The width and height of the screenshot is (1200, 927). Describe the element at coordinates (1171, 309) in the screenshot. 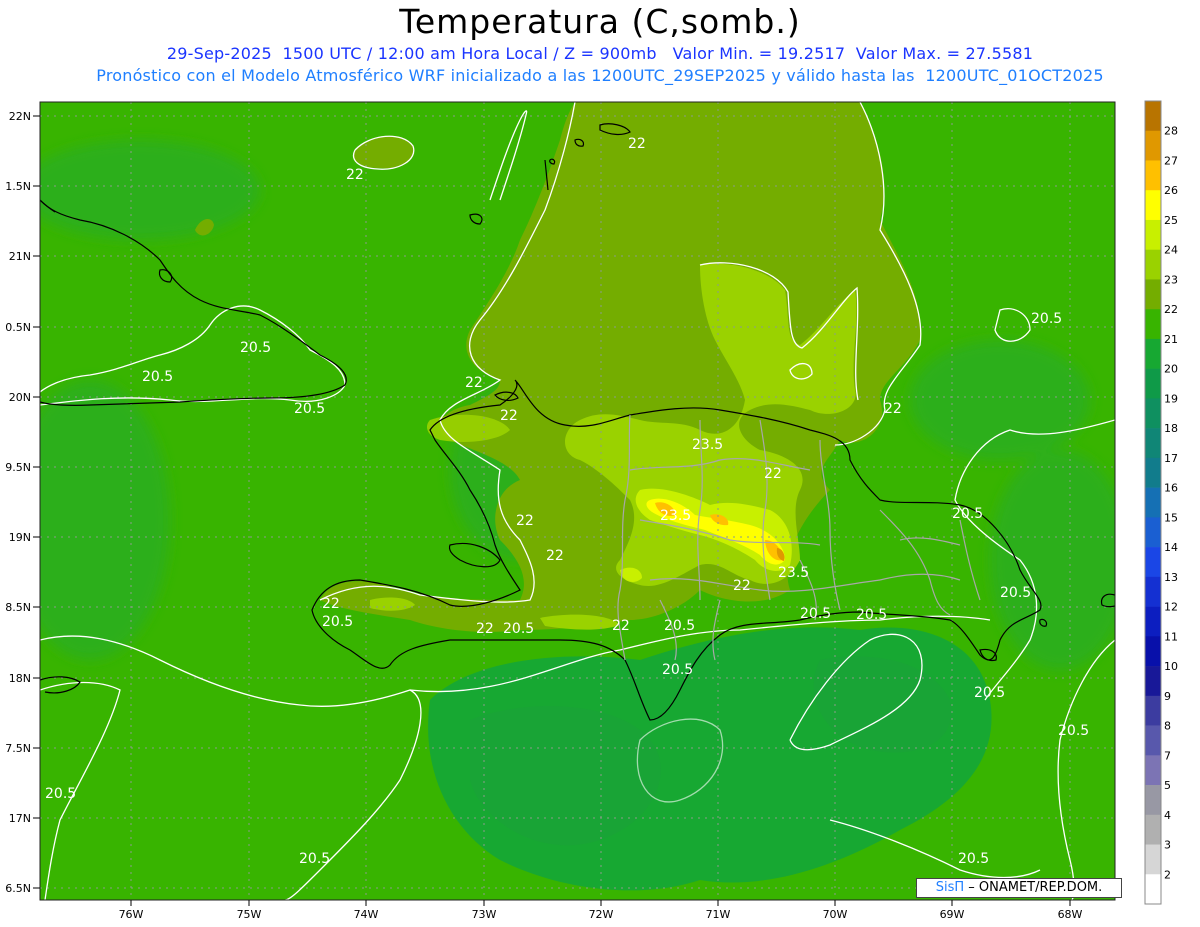

I see `colorbar-label: 22` at that location.